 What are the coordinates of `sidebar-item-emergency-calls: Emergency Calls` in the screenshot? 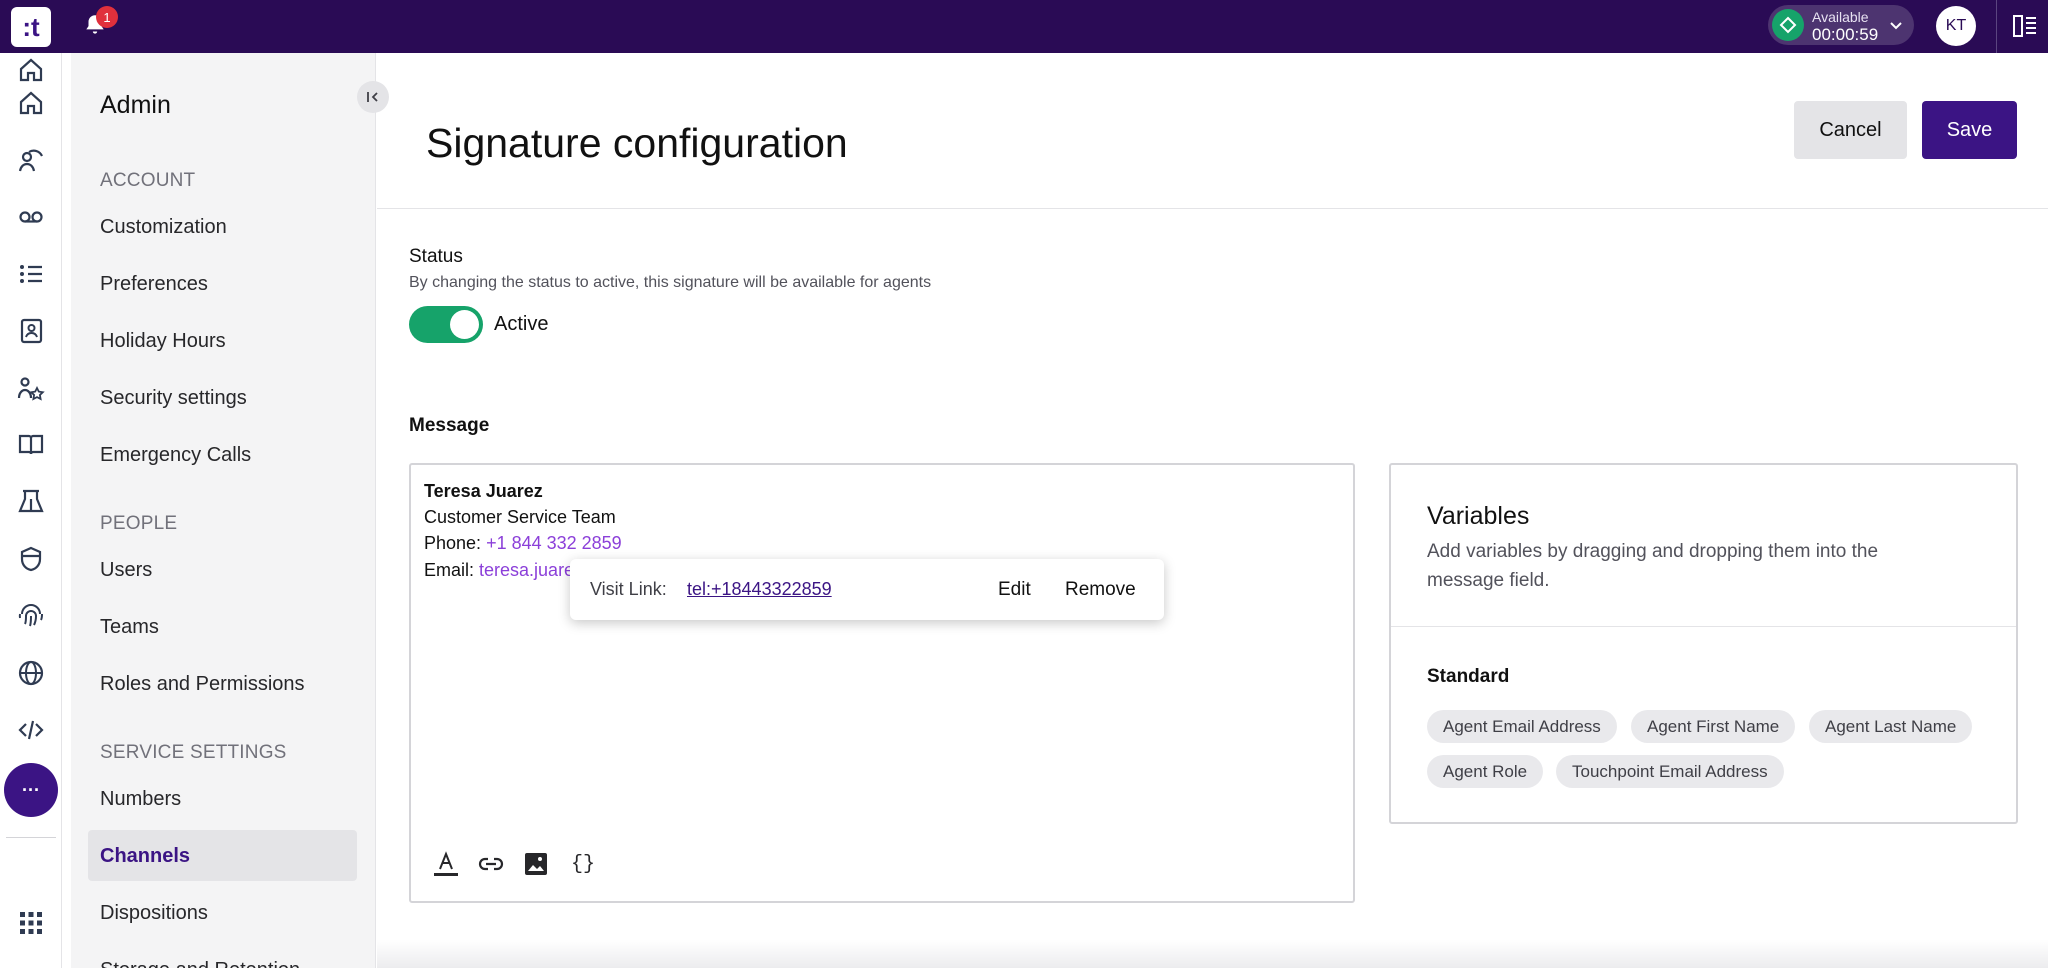 It's located at (175, 455).